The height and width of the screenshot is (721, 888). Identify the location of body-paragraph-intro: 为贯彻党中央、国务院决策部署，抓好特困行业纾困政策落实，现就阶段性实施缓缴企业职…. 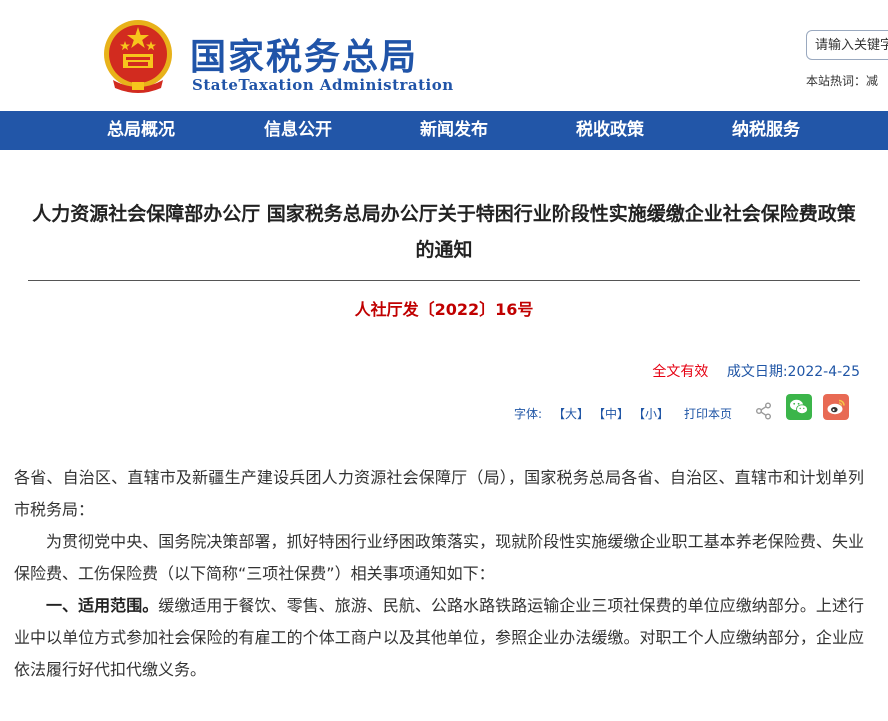
(439, 557).